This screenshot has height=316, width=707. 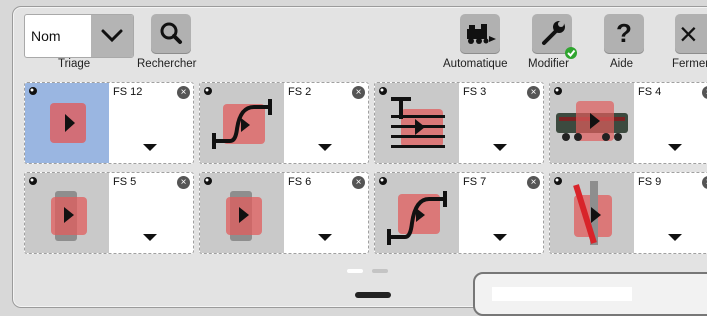 I want to click on tile-name: FS 5, so click(x=125, y=182).